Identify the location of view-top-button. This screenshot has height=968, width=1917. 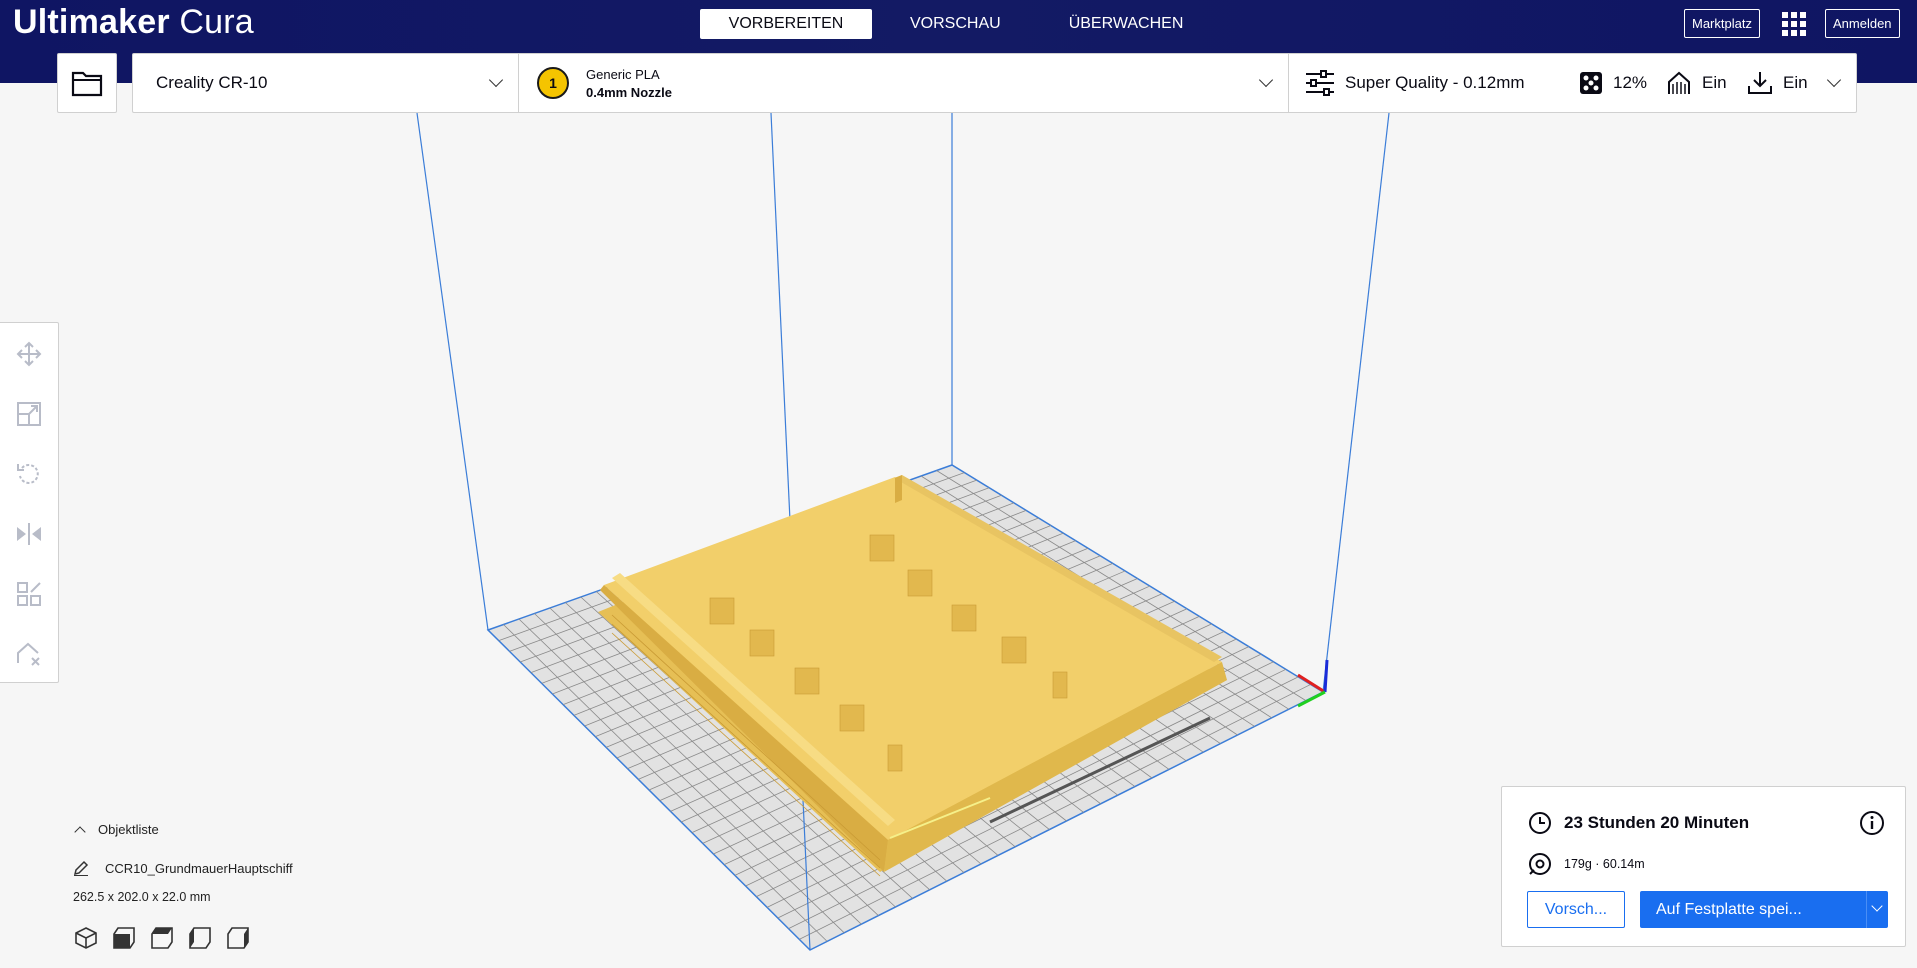
(162, 938).